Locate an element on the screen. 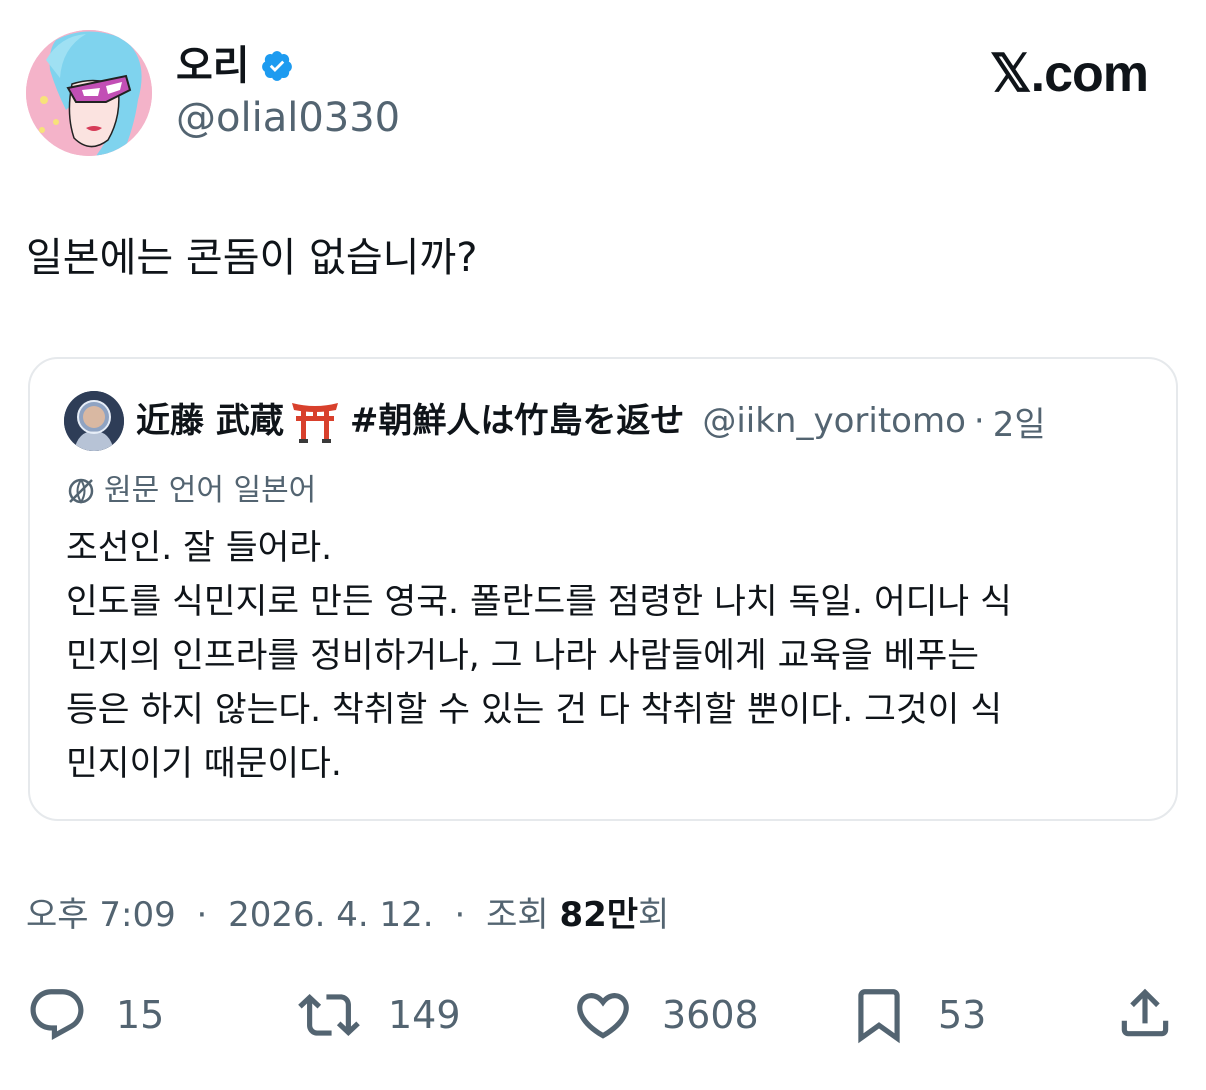 The height and width of the screenshot is (1090, 1206). quoted-text-line: 민지이기 때문이다. is located at coordinates (204, 764).